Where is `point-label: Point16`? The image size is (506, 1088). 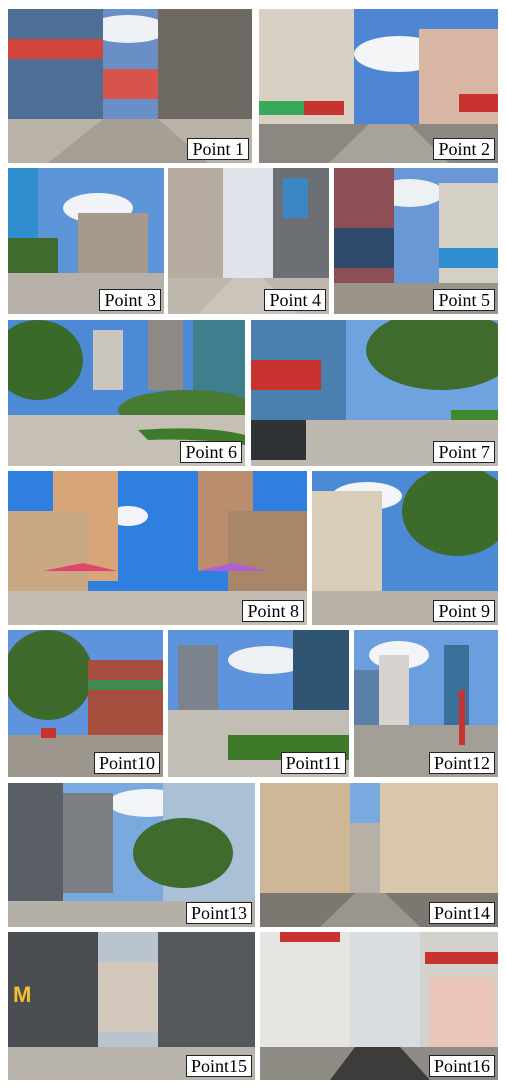 point-label: Point16 is located at coordinates (461, 1066).